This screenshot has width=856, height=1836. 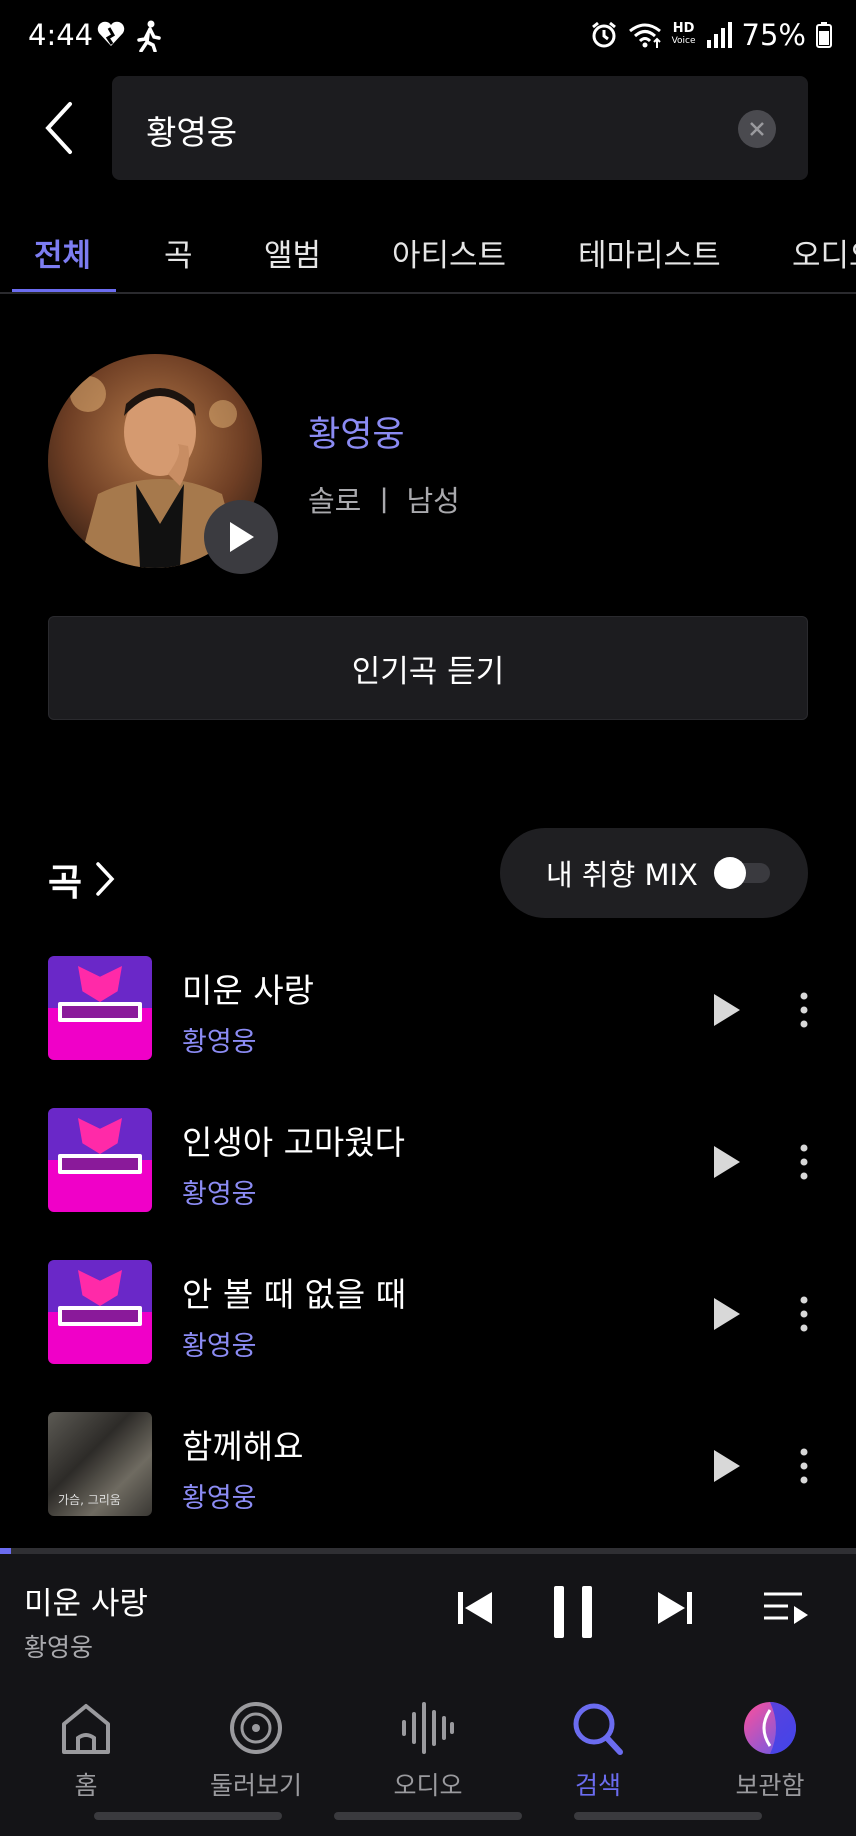 I want to click on album-cover: 가슴, 그리움, so click(x=100, y=1464).